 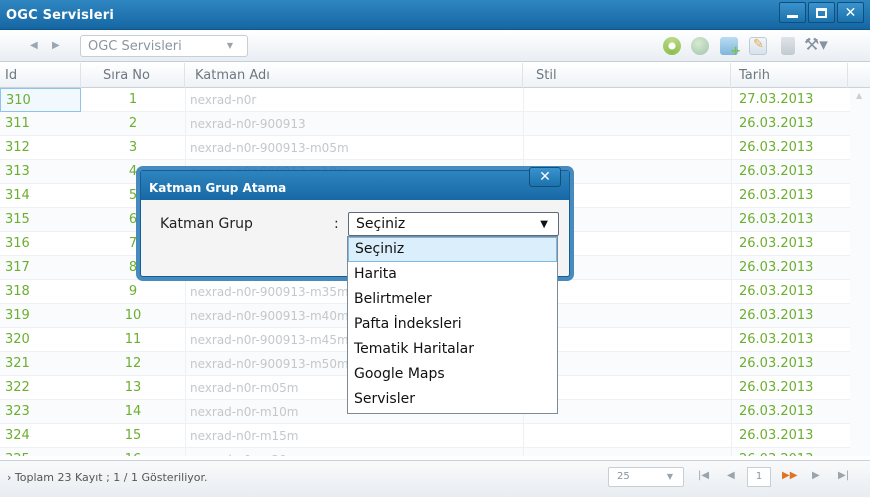 I want to click on window-controls: ✕, so click(x=820, y=12).